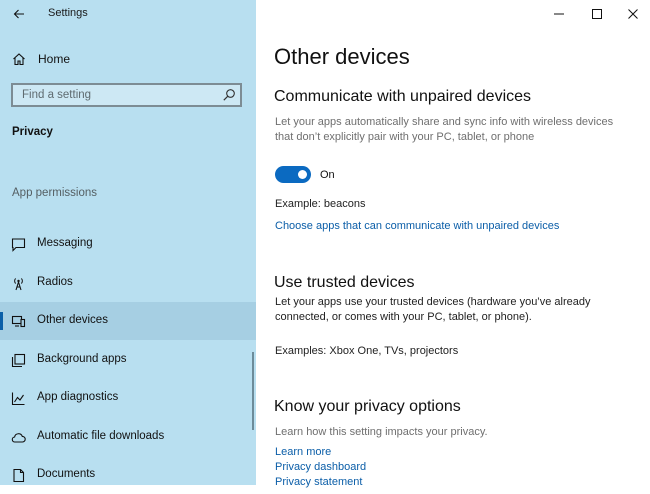 The image size is (650, 494). Describe the element at coordinates (19, 59) in the screenshot. I see `home-icon` at that location.